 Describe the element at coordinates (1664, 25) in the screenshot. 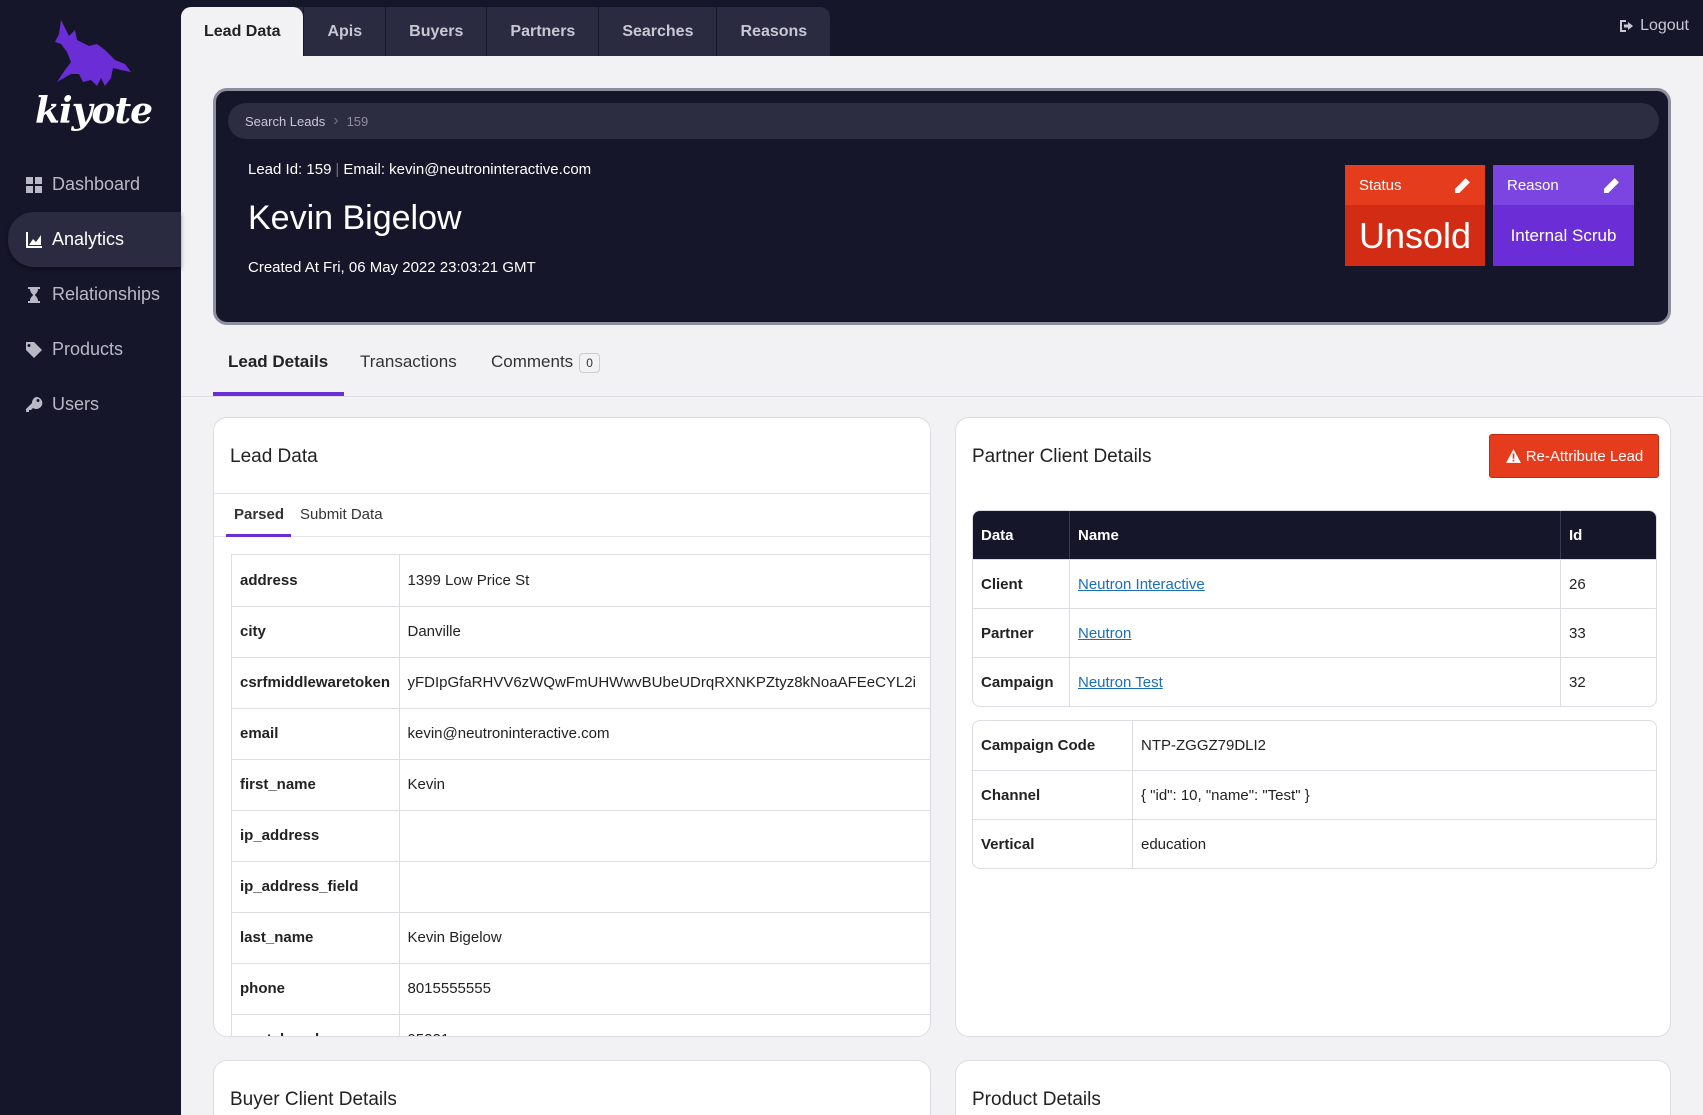

I see `logout-label: Logout` at that location.